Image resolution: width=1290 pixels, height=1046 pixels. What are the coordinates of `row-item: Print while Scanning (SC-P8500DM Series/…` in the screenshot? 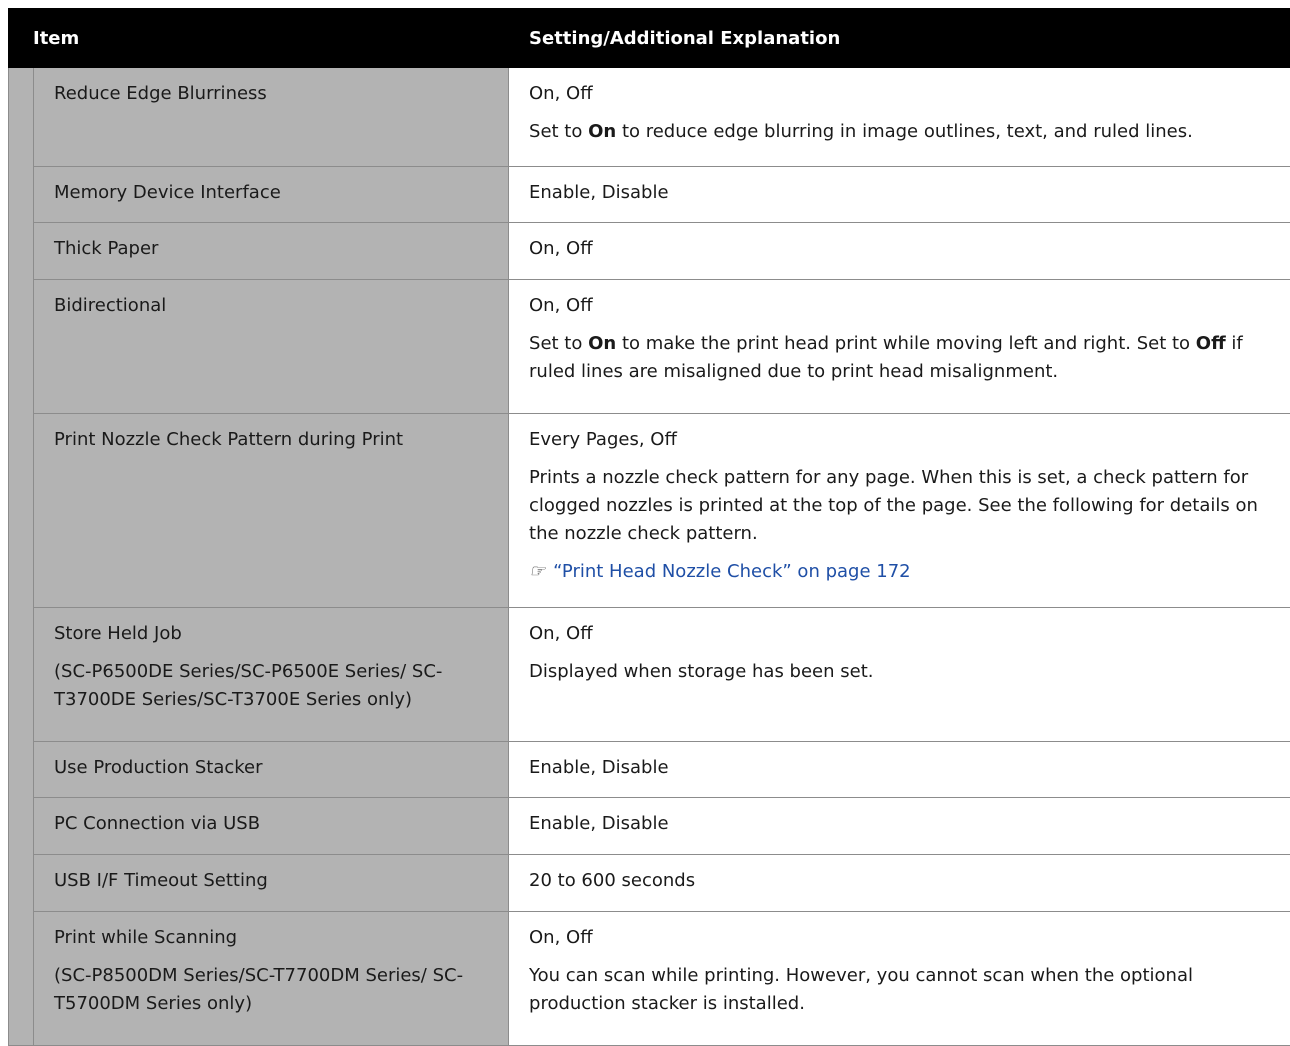 It's located at (271, 979).